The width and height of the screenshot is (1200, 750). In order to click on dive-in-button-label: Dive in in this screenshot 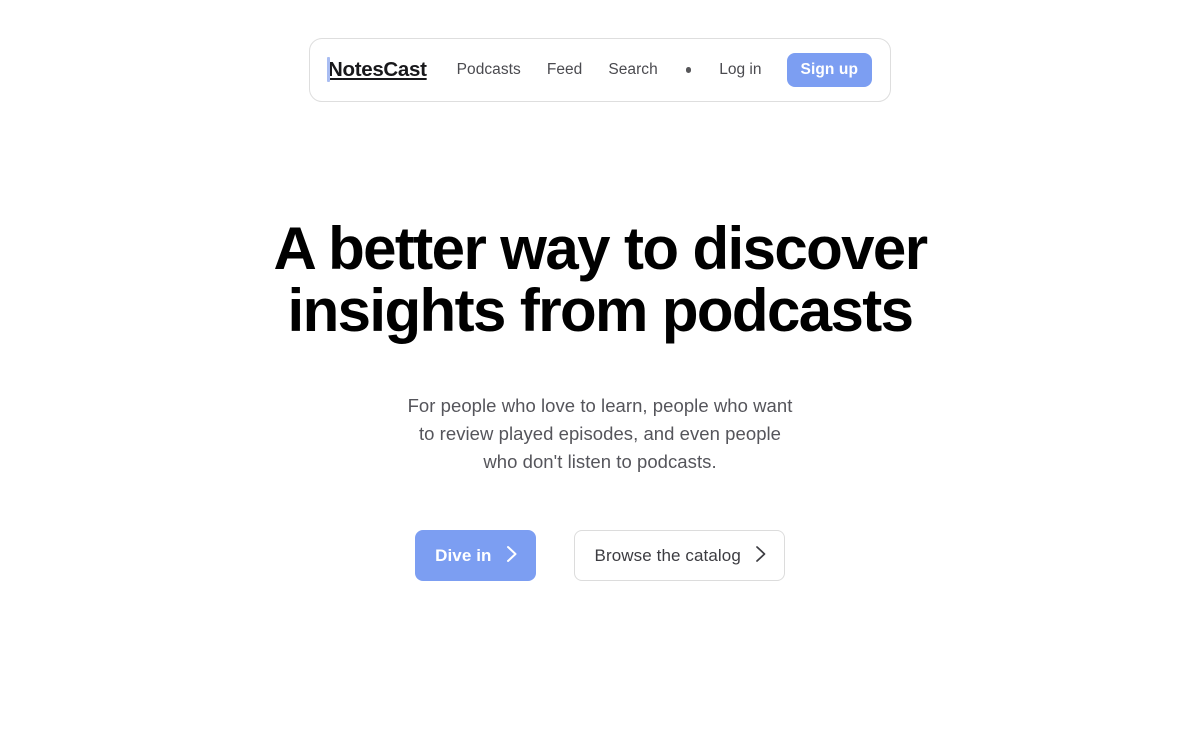, I will do `click(463, 555)`.